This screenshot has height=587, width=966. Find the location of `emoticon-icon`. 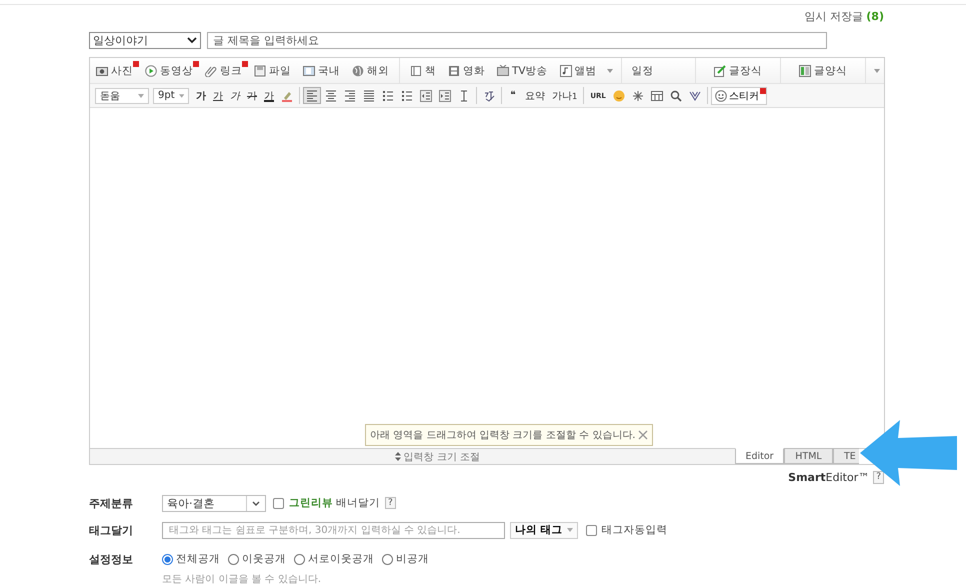

emoticon-icon is located at coordinates (618, 96).